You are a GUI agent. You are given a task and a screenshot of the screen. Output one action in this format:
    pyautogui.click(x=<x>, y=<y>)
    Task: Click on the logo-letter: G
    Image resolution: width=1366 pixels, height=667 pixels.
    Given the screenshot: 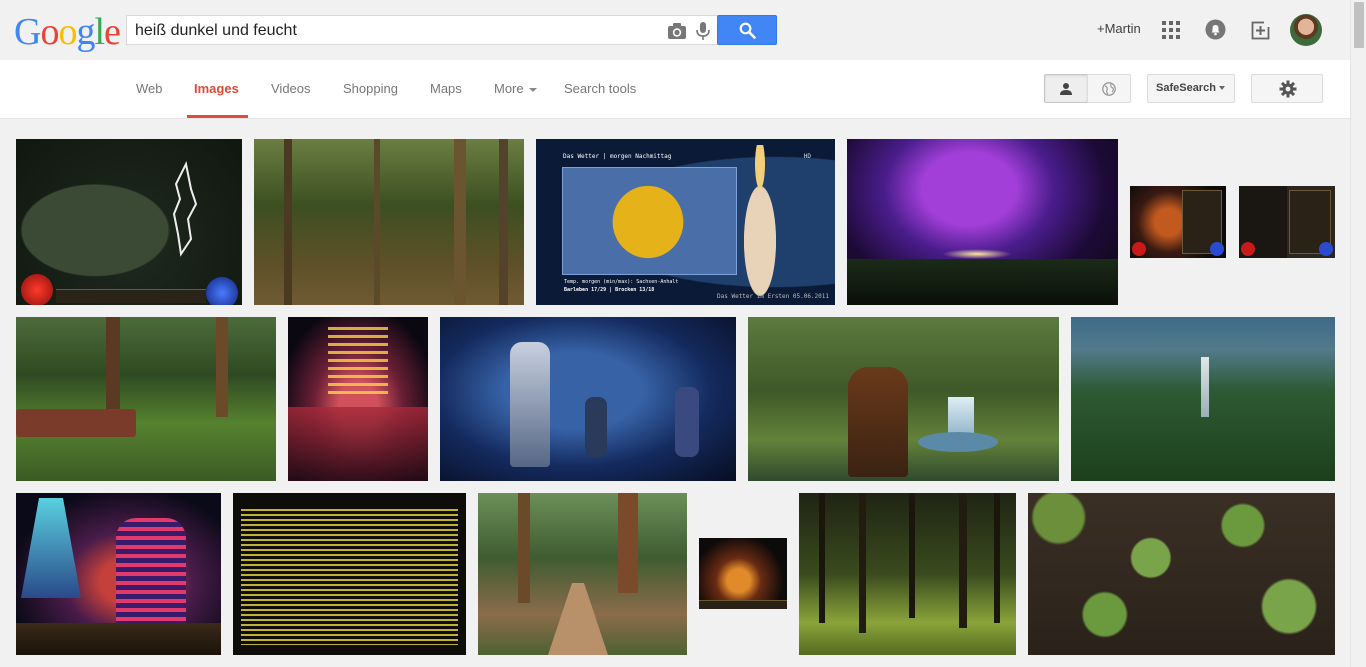 What is the action you would take?
    pyautogui.click(x=27, y=32)
    